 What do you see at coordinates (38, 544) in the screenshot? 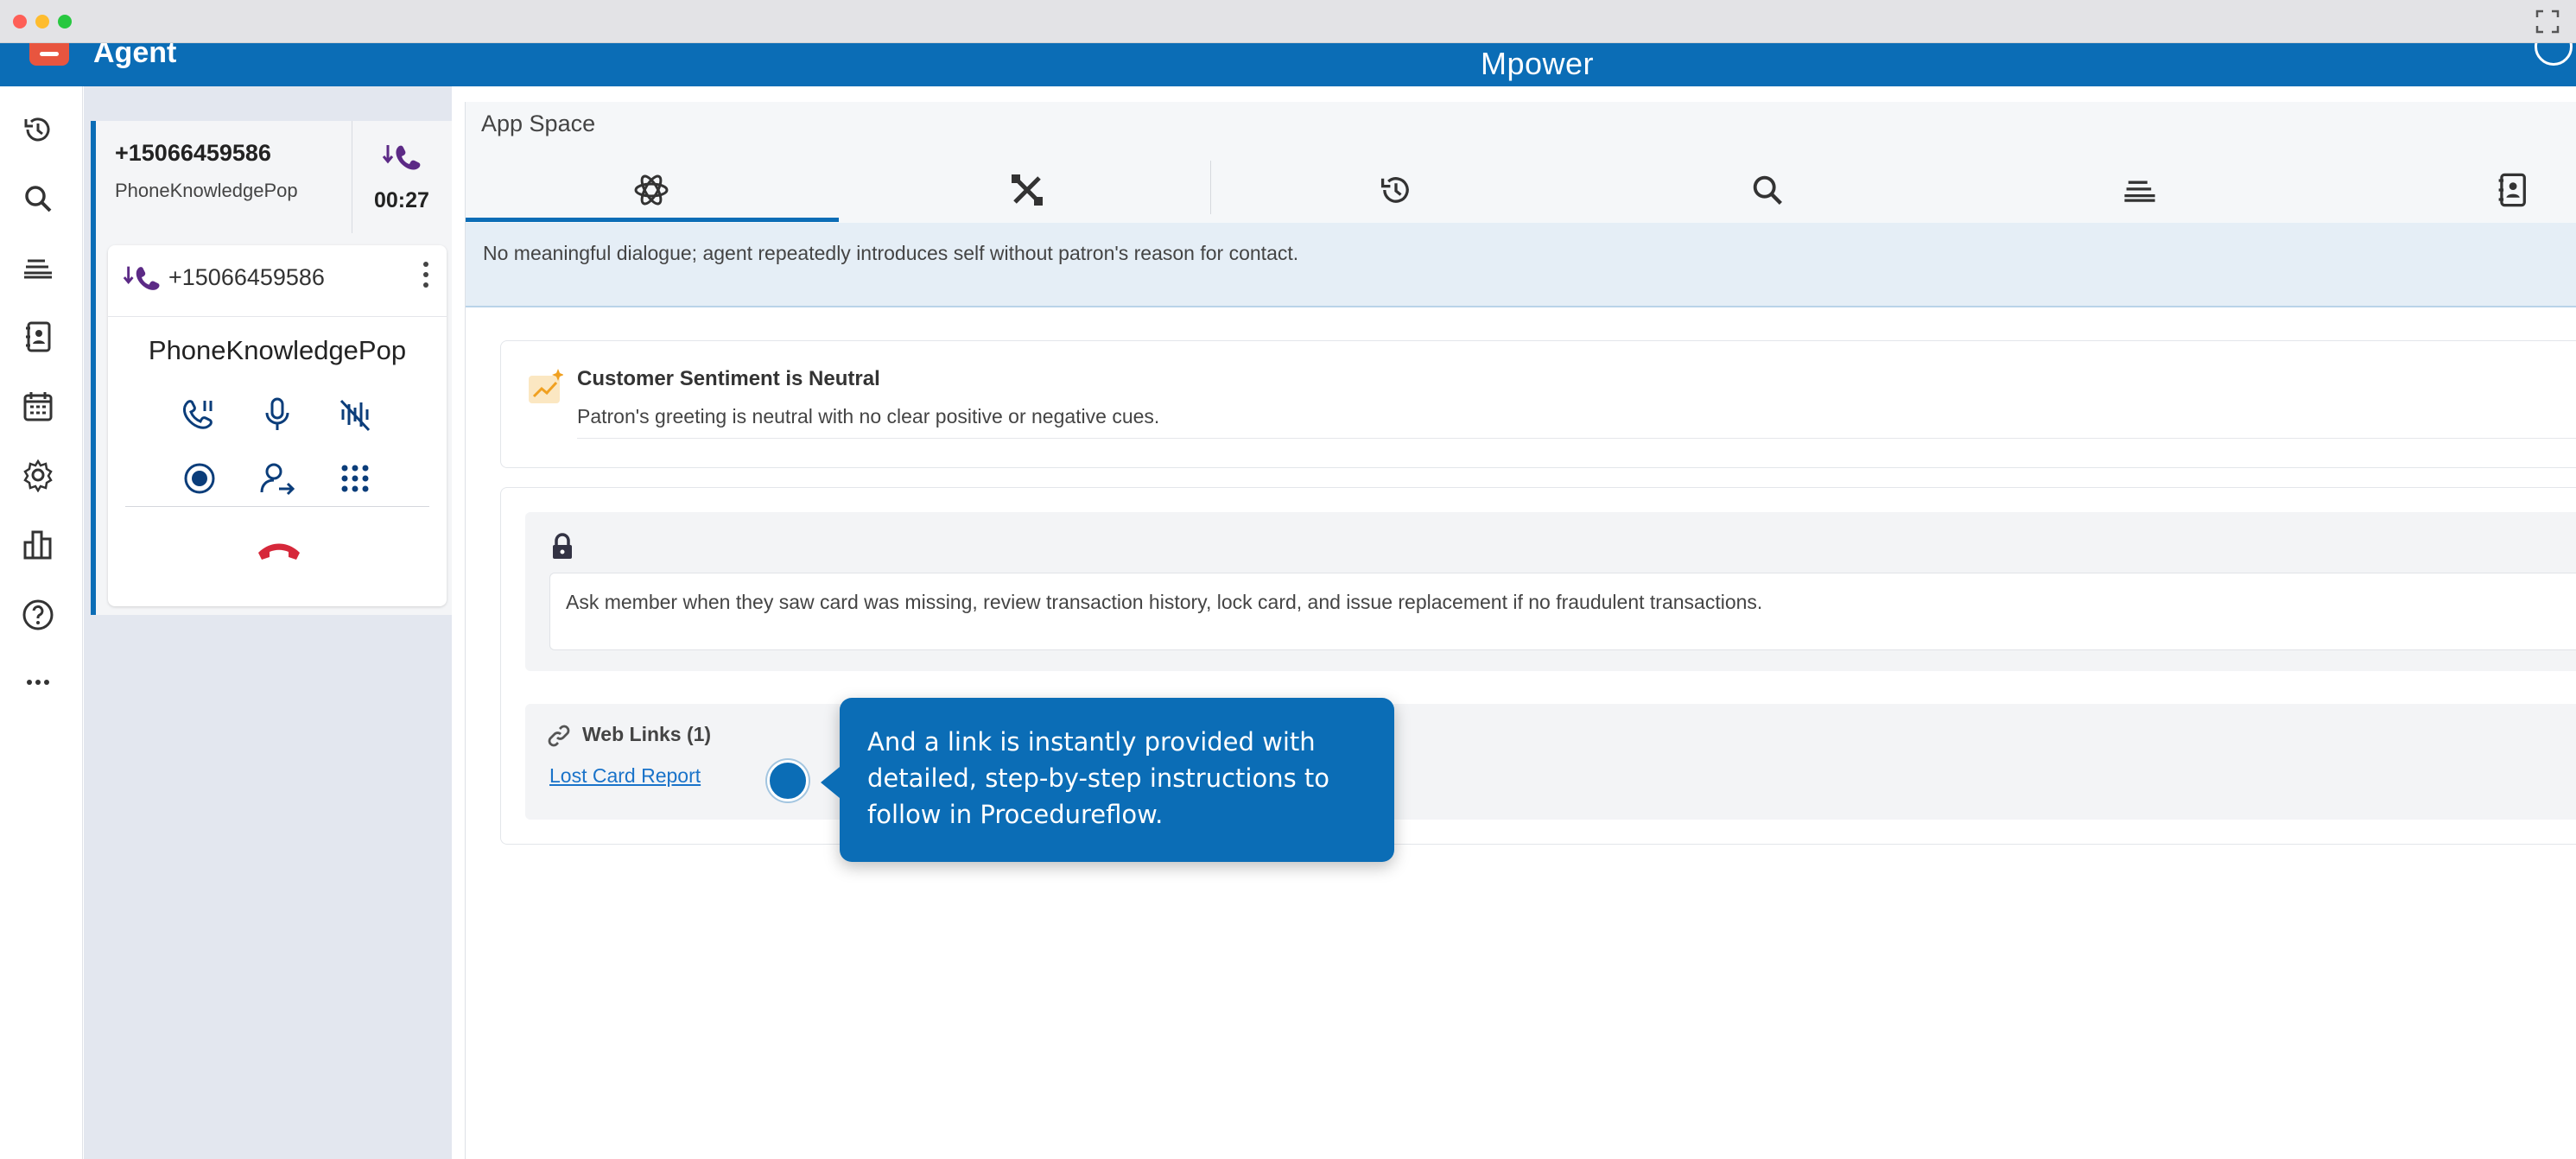
I see `reports-icon` at bounding box center [38, 544].